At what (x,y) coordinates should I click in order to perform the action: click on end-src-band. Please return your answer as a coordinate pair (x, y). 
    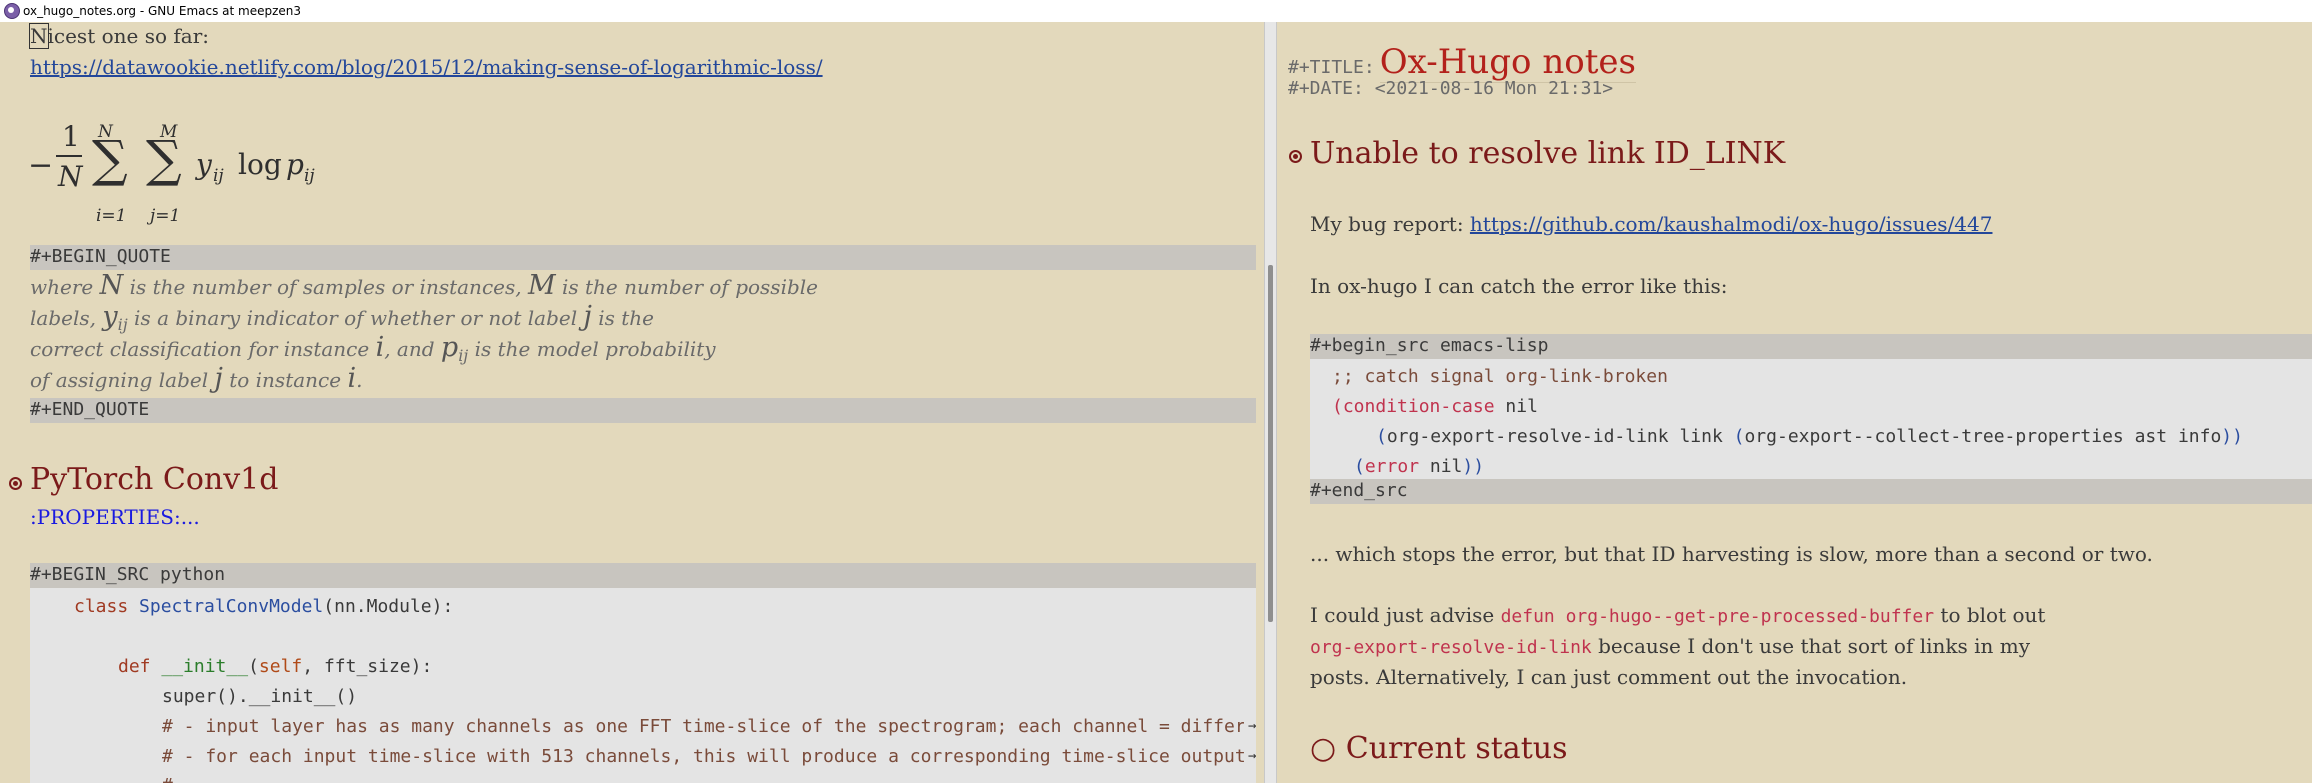
    Looking at the image, I should click on (1811, 491).